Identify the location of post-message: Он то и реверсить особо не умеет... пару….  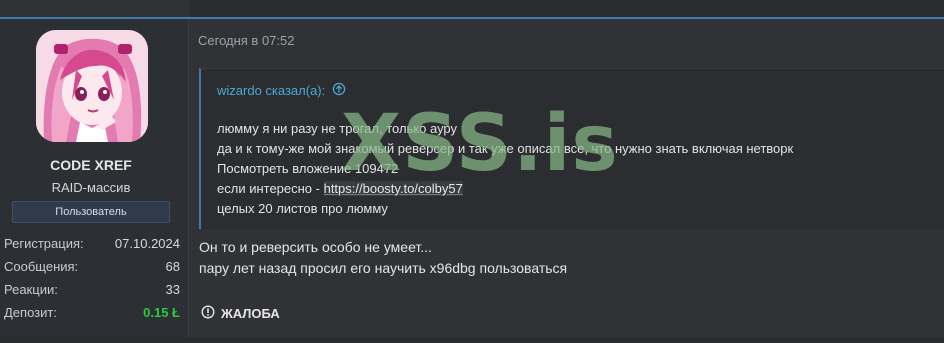
(383, 258).